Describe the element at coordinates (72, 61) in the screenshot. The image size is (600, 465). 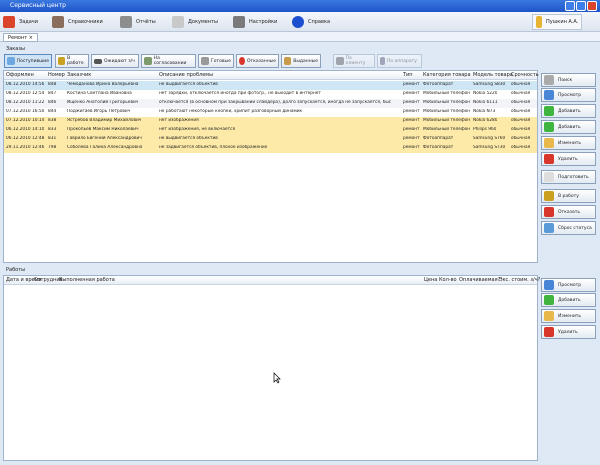
I see `filter-in-work: В работе` at that location.